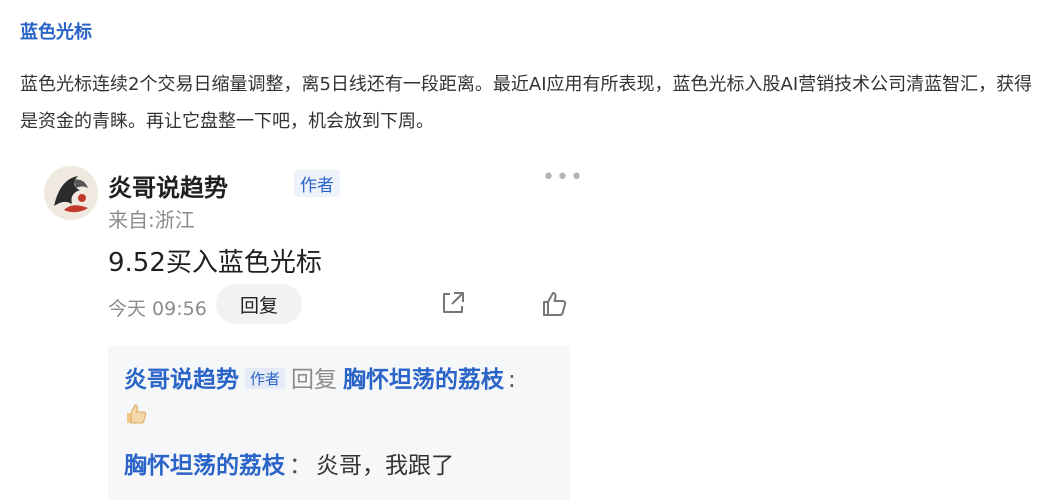  Describe the element at coordinates (157, 309) in the screenshot. I see `comment-time: 今天 09:56` at that location.